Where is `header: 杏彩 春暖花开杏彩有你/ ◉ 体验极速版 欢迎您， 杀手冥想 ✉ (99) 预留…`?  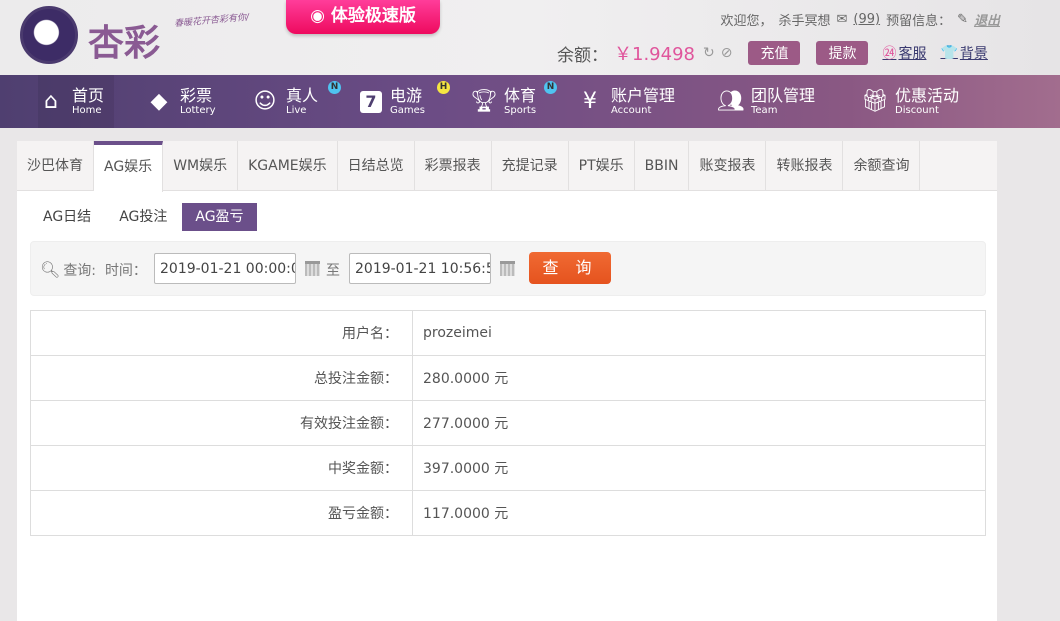 header: 杏彩 春暖花开杏彩有你/ ◉ 体验极速版 欢迎您， 杀手冥想 ✉ (99) 预留… is located at coordinates (530, 37).